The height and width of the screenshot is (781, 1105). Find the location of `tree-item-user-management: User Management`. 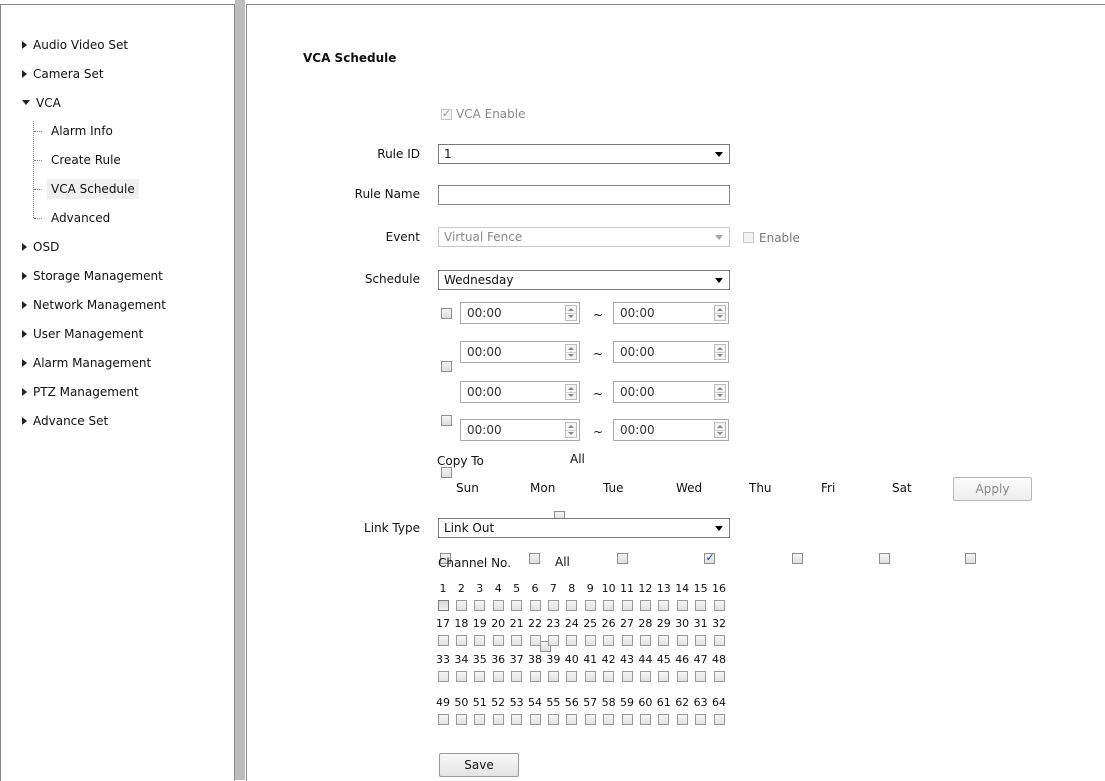

tree-item-user-management: User Management is located at coordinates (82, 334).